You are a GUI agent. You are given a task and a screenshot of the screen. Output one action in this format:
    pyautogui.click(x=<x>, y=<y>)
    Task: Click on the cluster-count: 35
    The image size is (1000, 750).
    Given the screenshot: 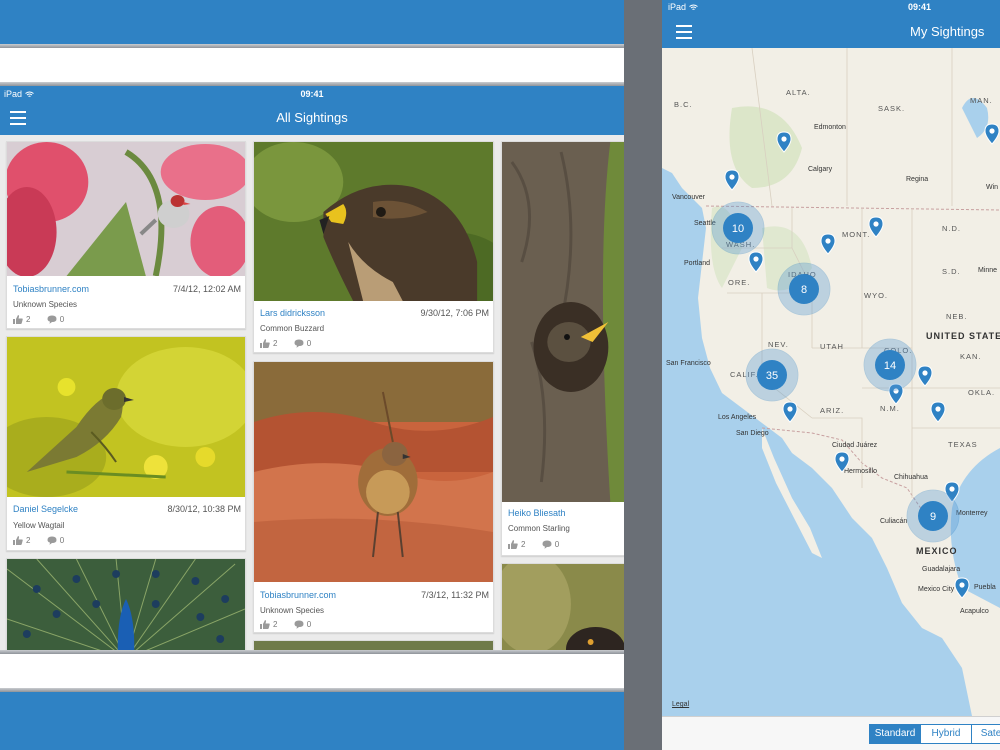 What is the action you would take?
    pyautogui.click(x=772, y=376)
    